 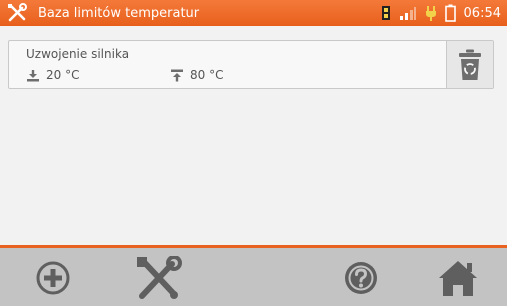 I want to click on add-icon, so click(x=53, y=278).